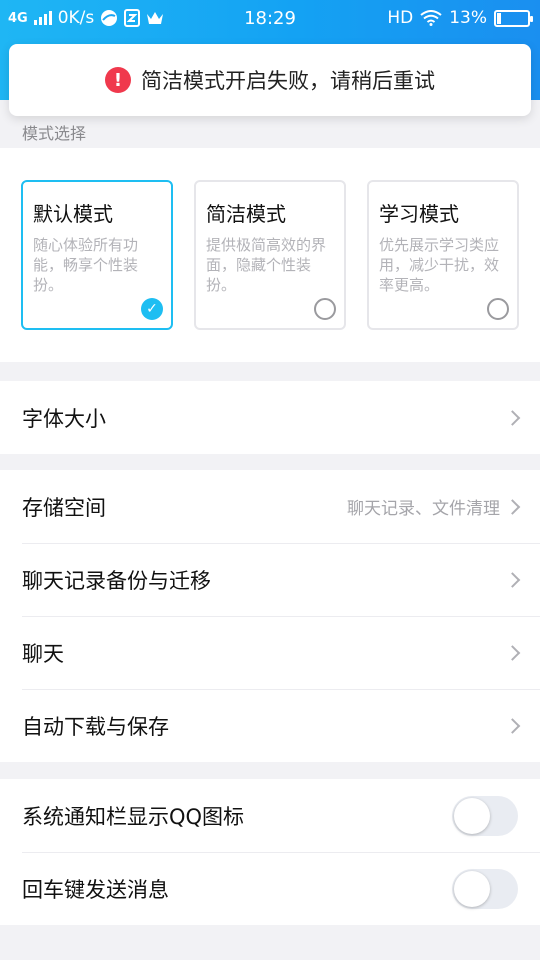  I want to click on section-label-mode: 模式选择, so click(54, 133).